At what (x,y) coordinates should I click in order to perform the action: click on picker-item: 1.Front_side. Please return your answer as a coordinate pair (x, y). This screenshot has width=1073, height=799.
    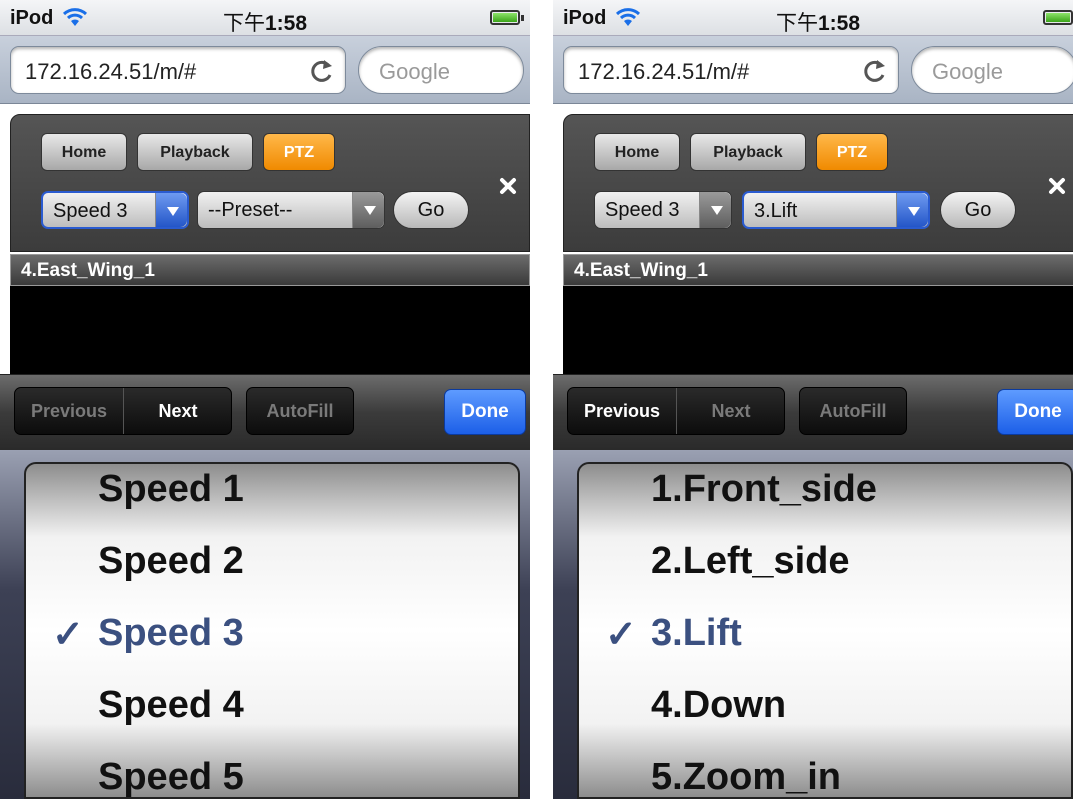
    Looking at the image, I should click on (825, 495).